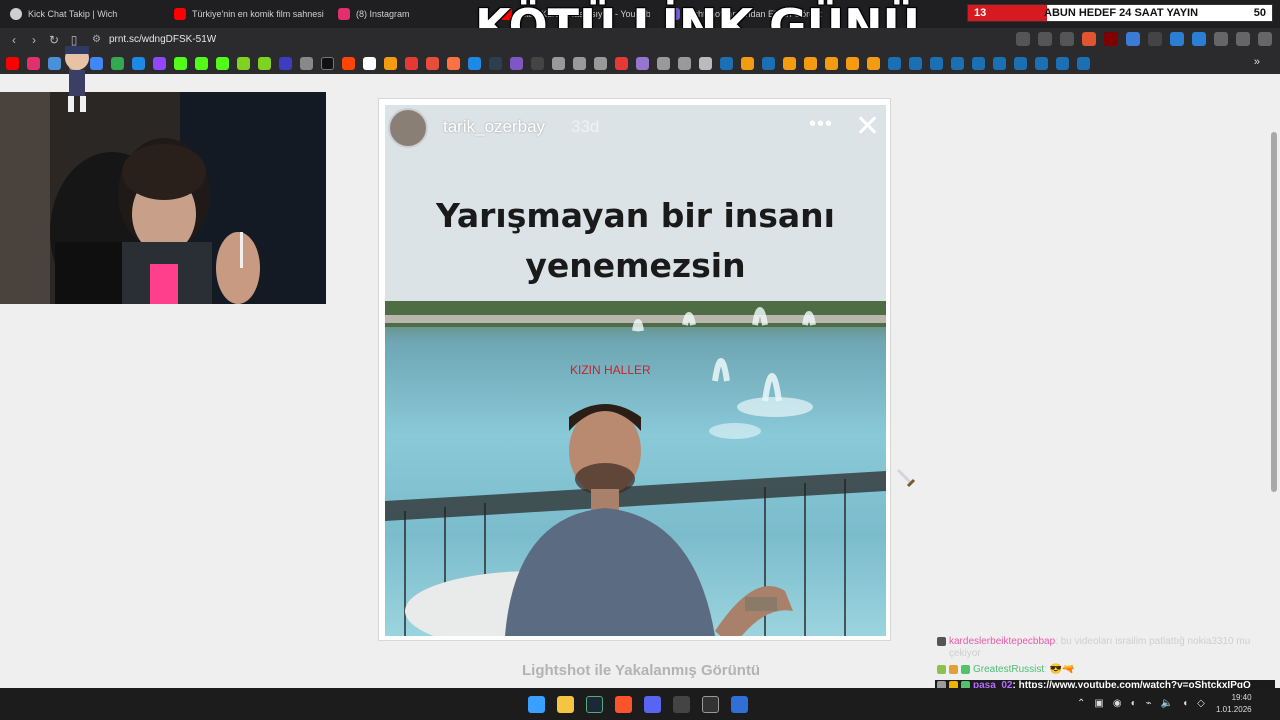  Describe the element at coordinates (1234, 709) in the screenshot. I see `clock-date: 1.01.2026` at that location.